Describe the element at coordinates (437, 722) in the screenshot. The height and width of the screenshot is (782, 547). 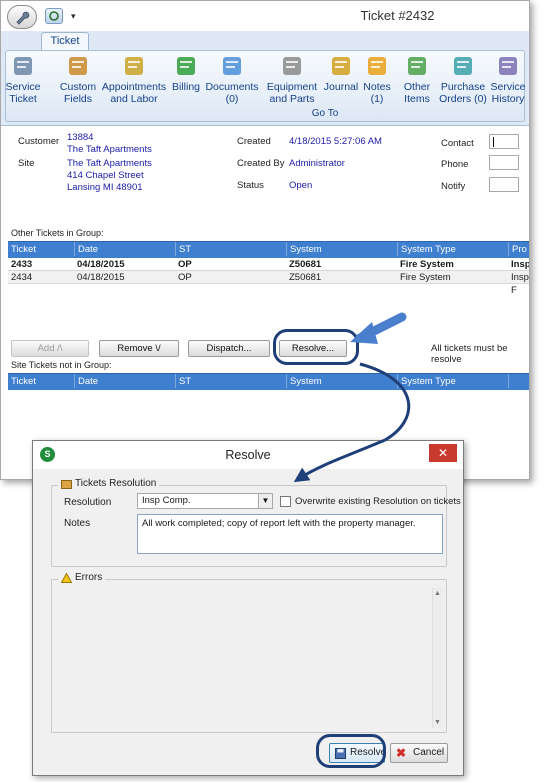
I see `scroll-down-icon: ▼` at that location.